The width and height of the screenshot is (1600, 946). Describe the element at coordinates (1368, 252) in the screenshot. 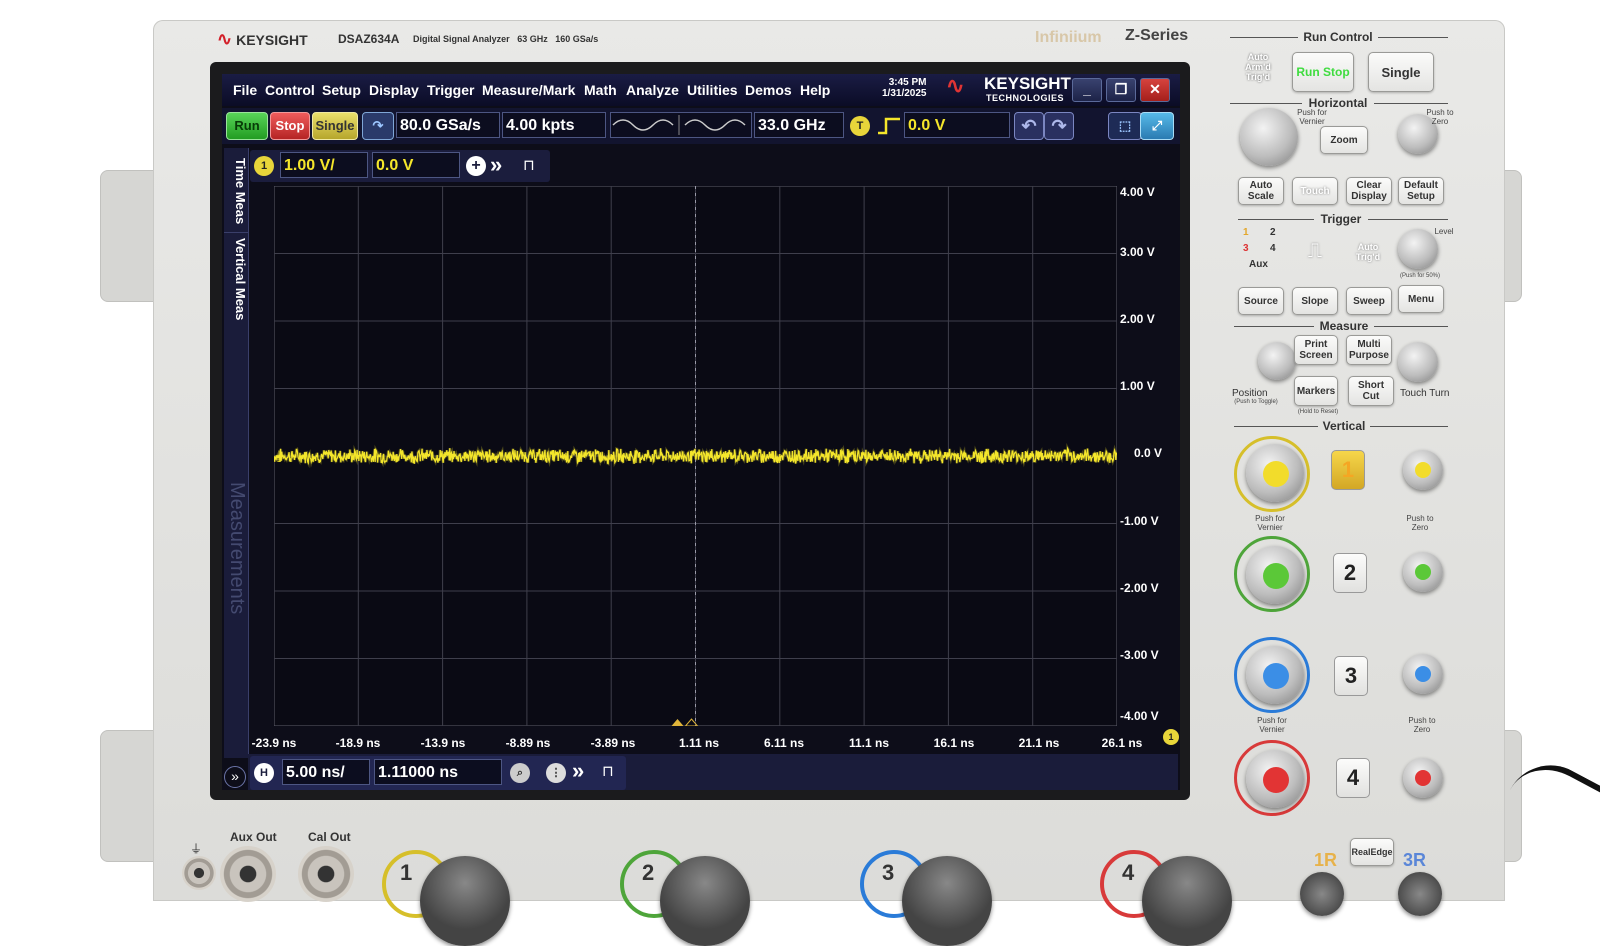

I see `trigger-auto-indicator: Auto Trig'd` at that location.